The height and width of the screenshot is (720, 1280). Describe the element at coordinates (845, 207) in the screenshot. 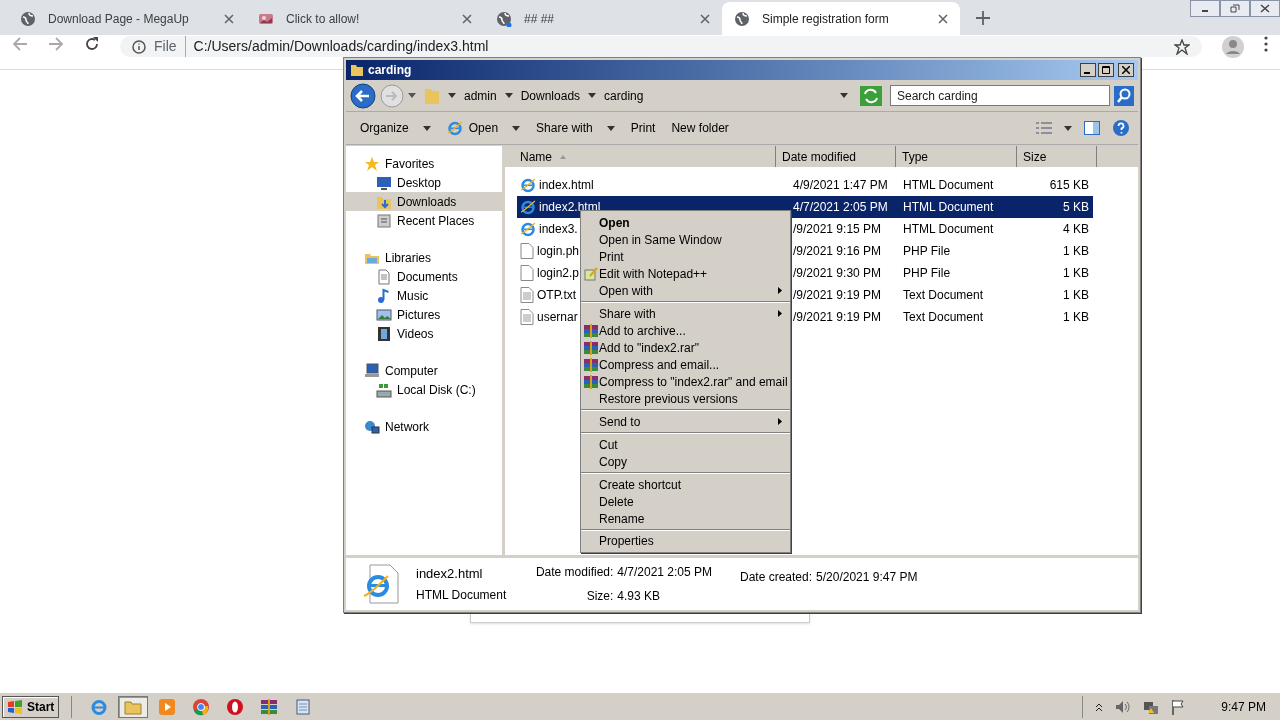

I see `date-cell: 4/7/2021 2:05 PM` at that location.